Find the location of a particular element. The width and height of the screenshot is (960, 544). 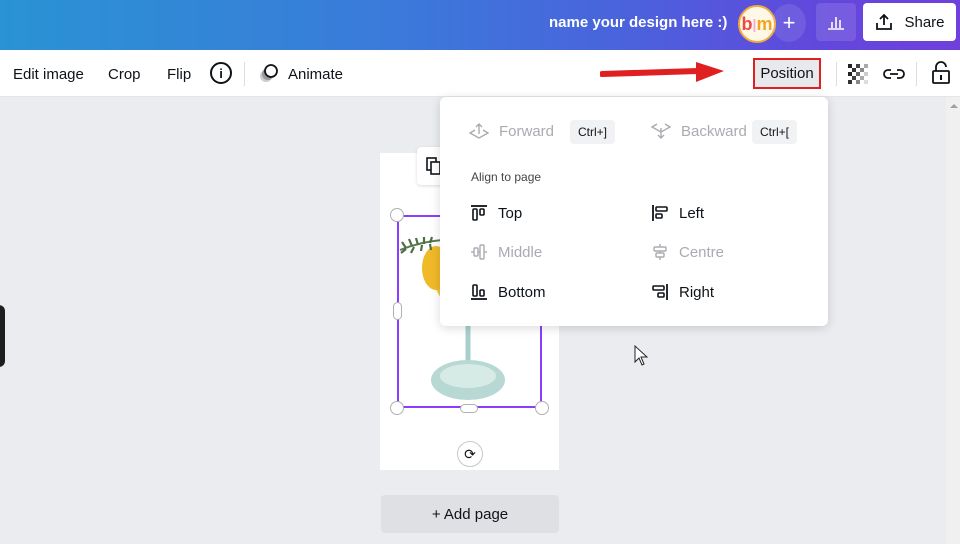

align-bottom-button: Bottom is located at coordinates (508, 292).